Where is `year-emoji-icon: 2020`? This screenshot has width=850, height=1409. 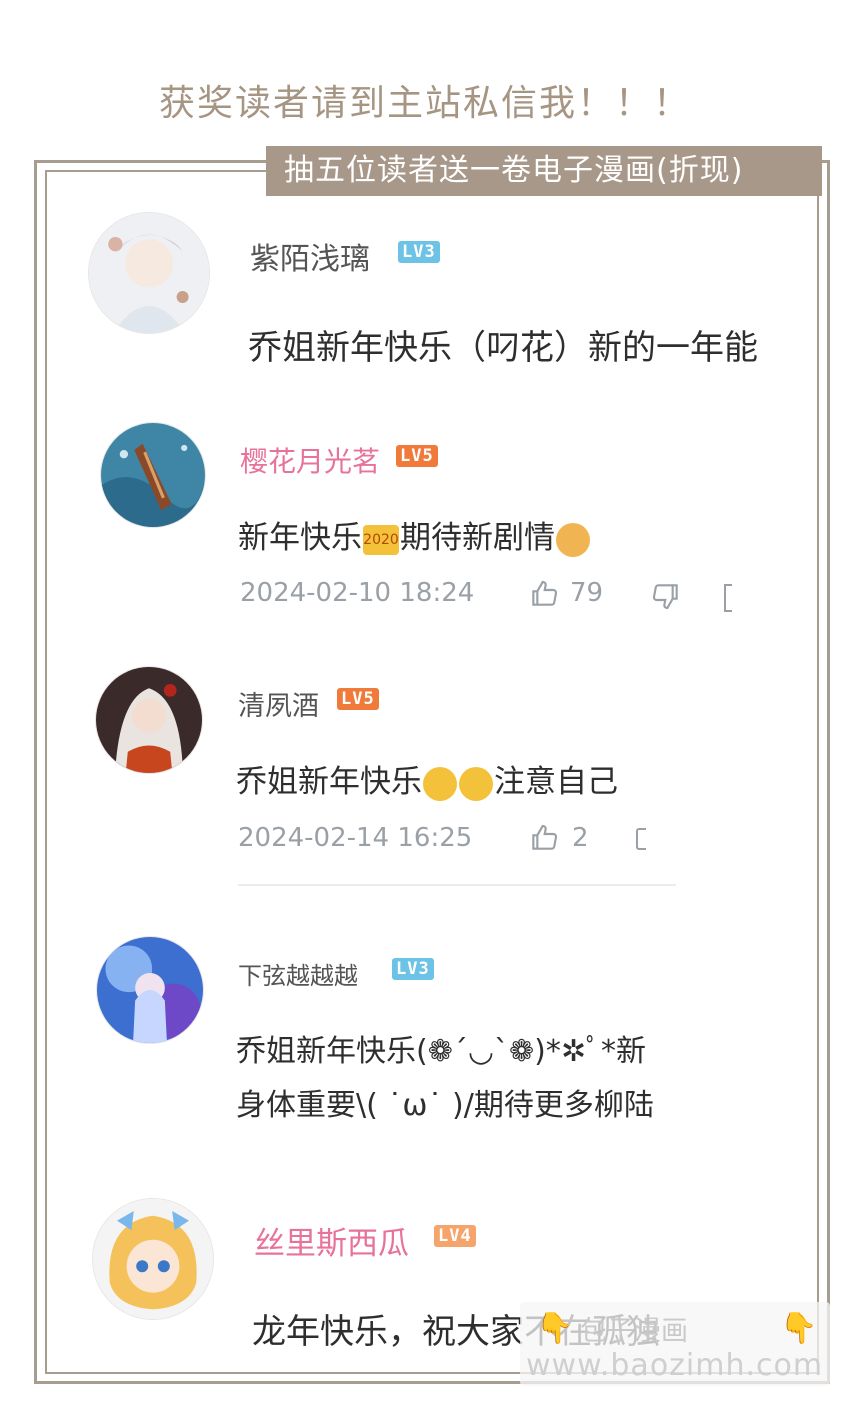
year-emoji-icon: 2020 is located at coordinates (381, 539).